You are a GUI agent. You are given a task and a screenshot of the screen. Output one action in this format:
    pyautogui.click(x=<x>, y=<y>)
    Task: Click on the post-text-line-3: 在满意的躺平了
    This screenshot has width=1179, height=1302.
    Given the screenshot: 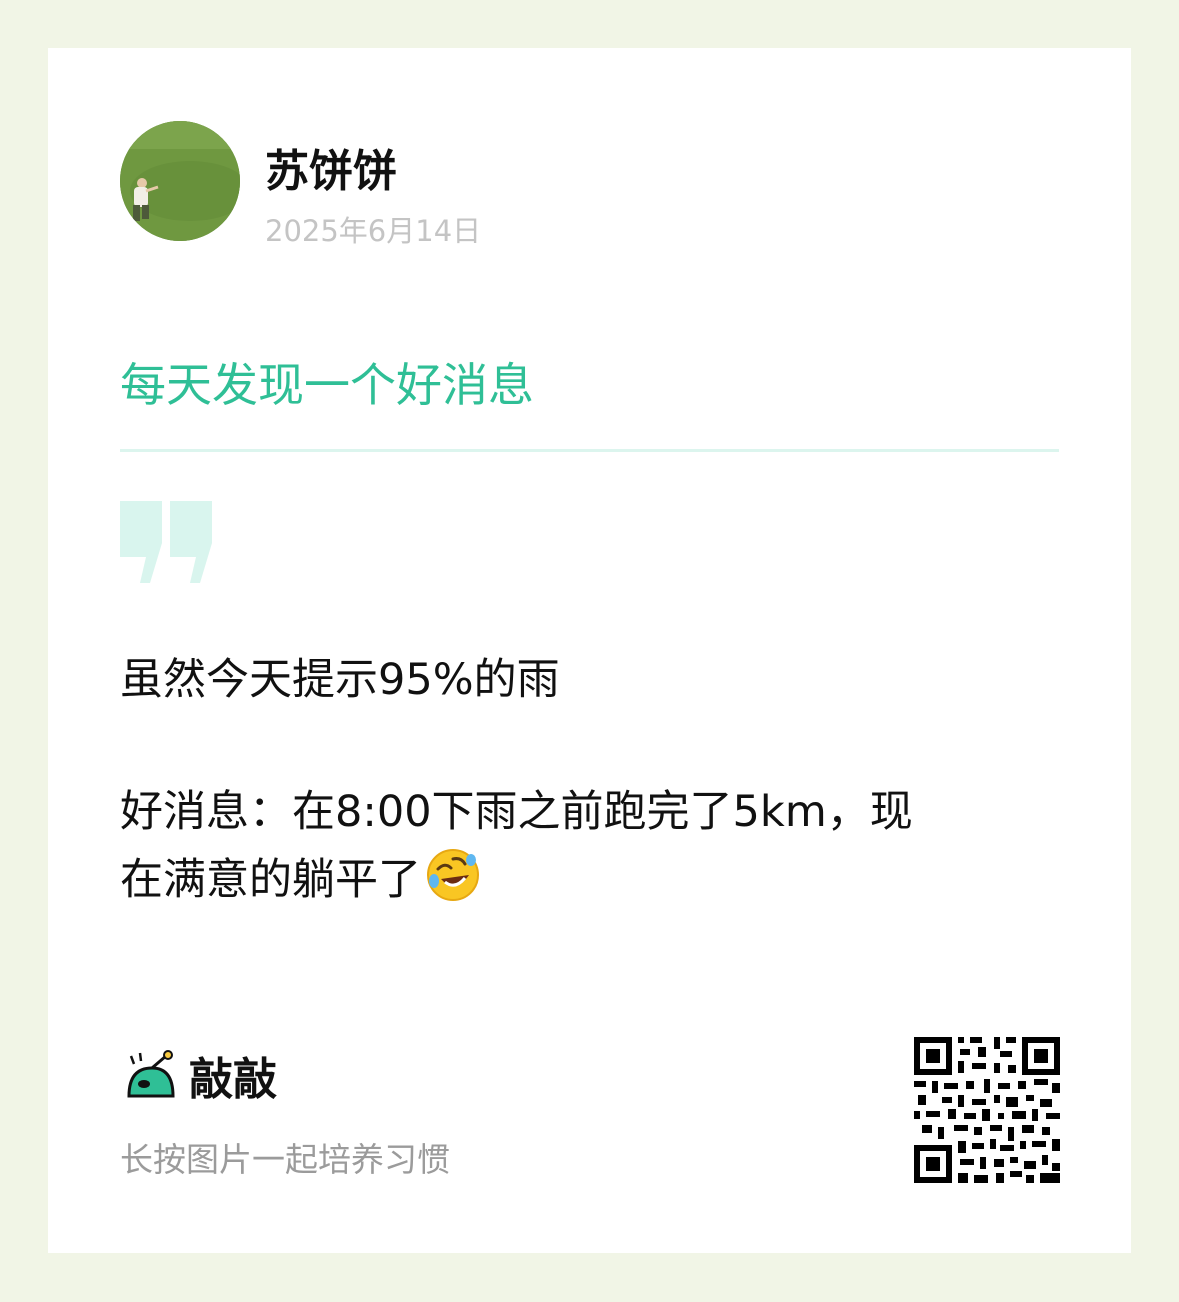 What is the action you would take?
    pyautogui.click(x=300, y=878)
    